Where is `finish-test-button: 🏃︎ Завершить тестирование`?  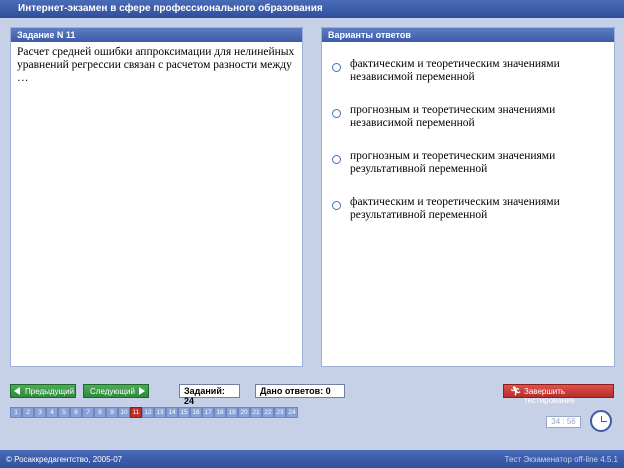
finish-test-button: 🏃︎ Завершить тестирование is located at coordinates (558, 394).